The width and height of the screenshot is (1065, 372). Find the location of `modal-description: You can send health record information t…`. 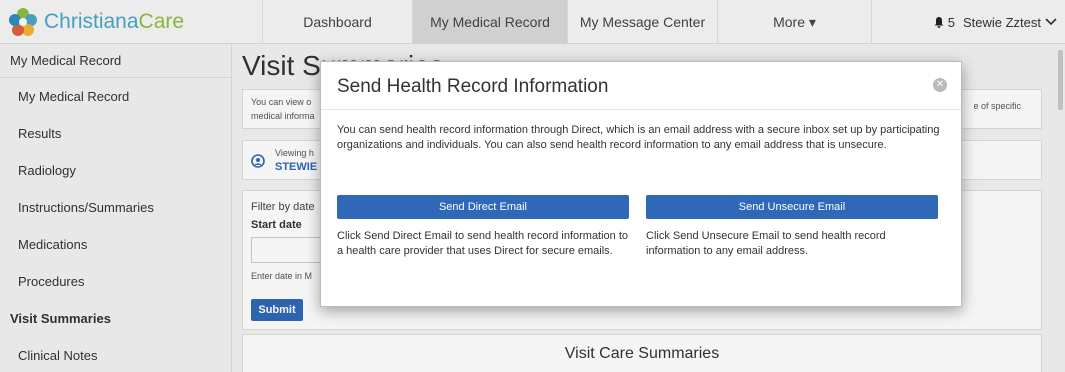

modal-description: You can send health record information t… is located at coordinates (638, 137).